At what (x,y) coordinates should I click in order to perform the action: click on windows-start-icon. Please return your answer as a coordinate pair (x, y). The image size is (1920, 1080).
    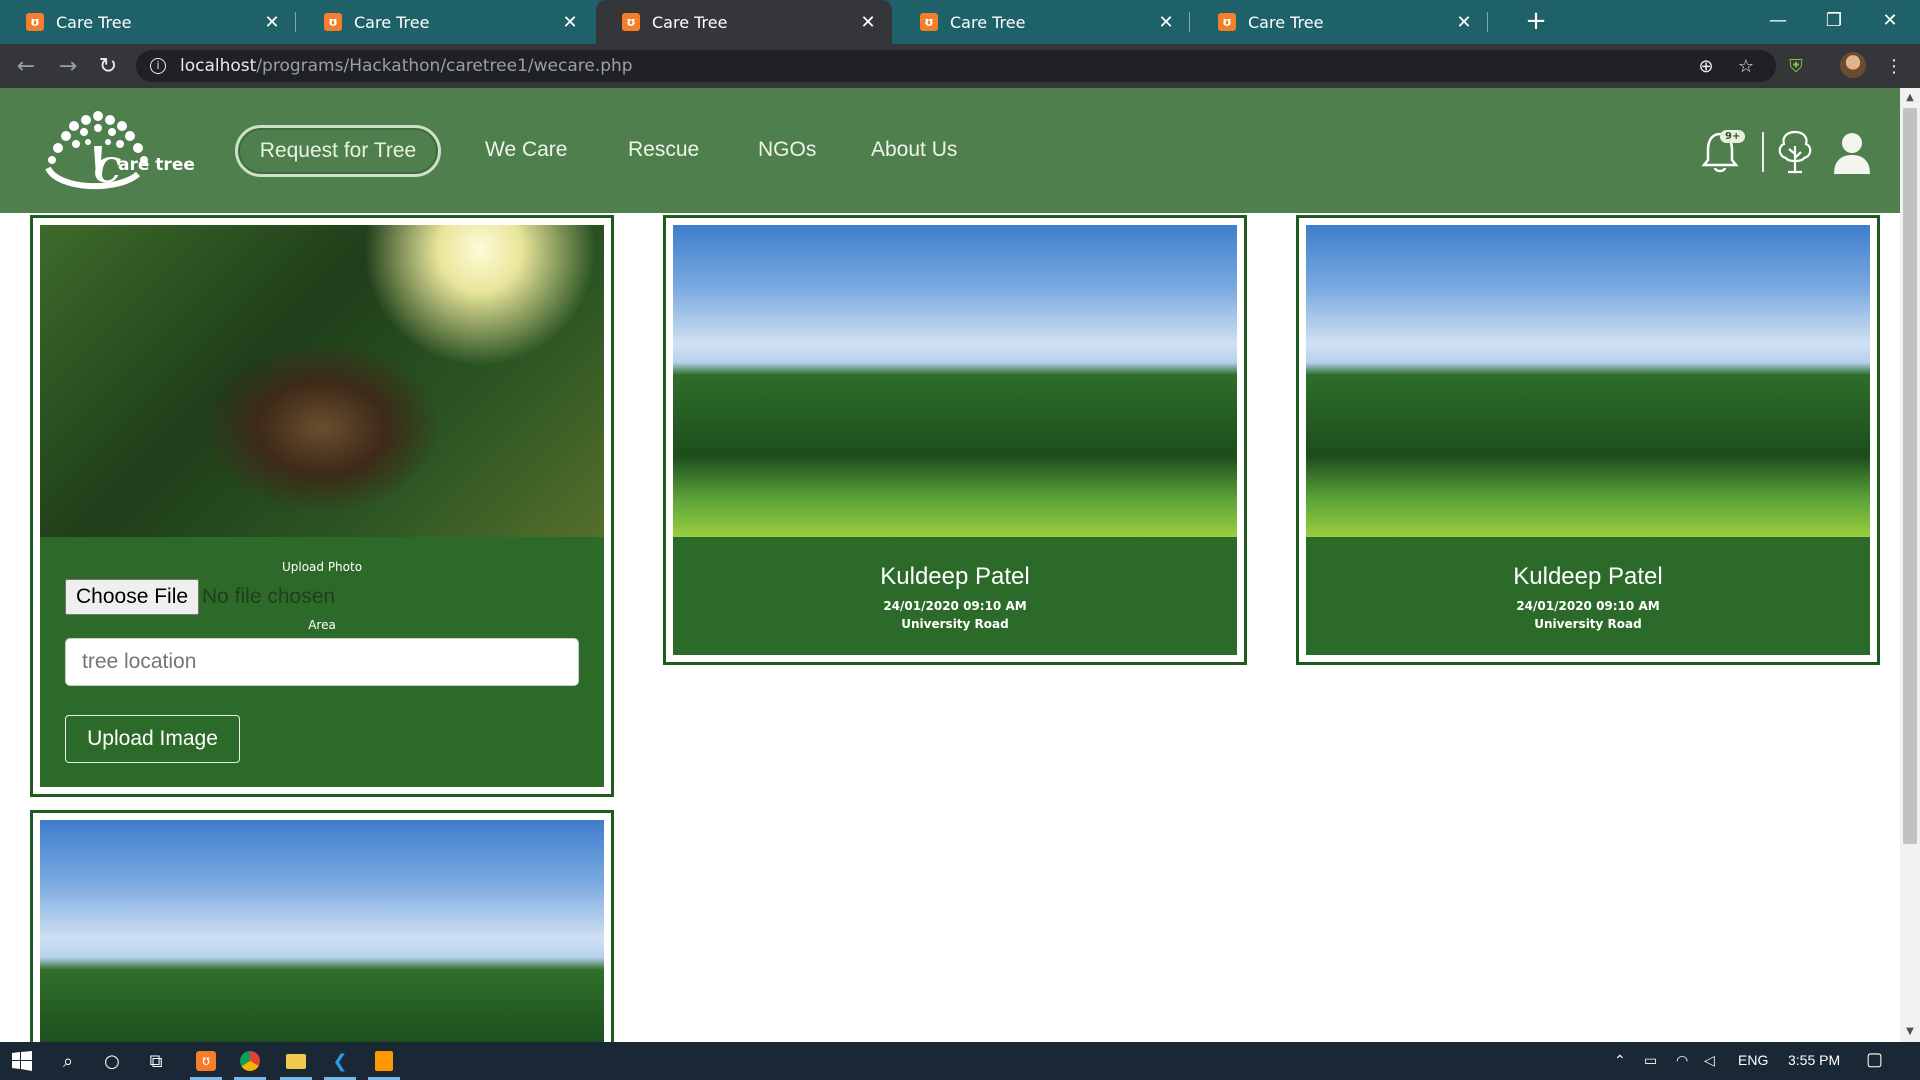
    Looking at the image, I should click on (22, 1061).